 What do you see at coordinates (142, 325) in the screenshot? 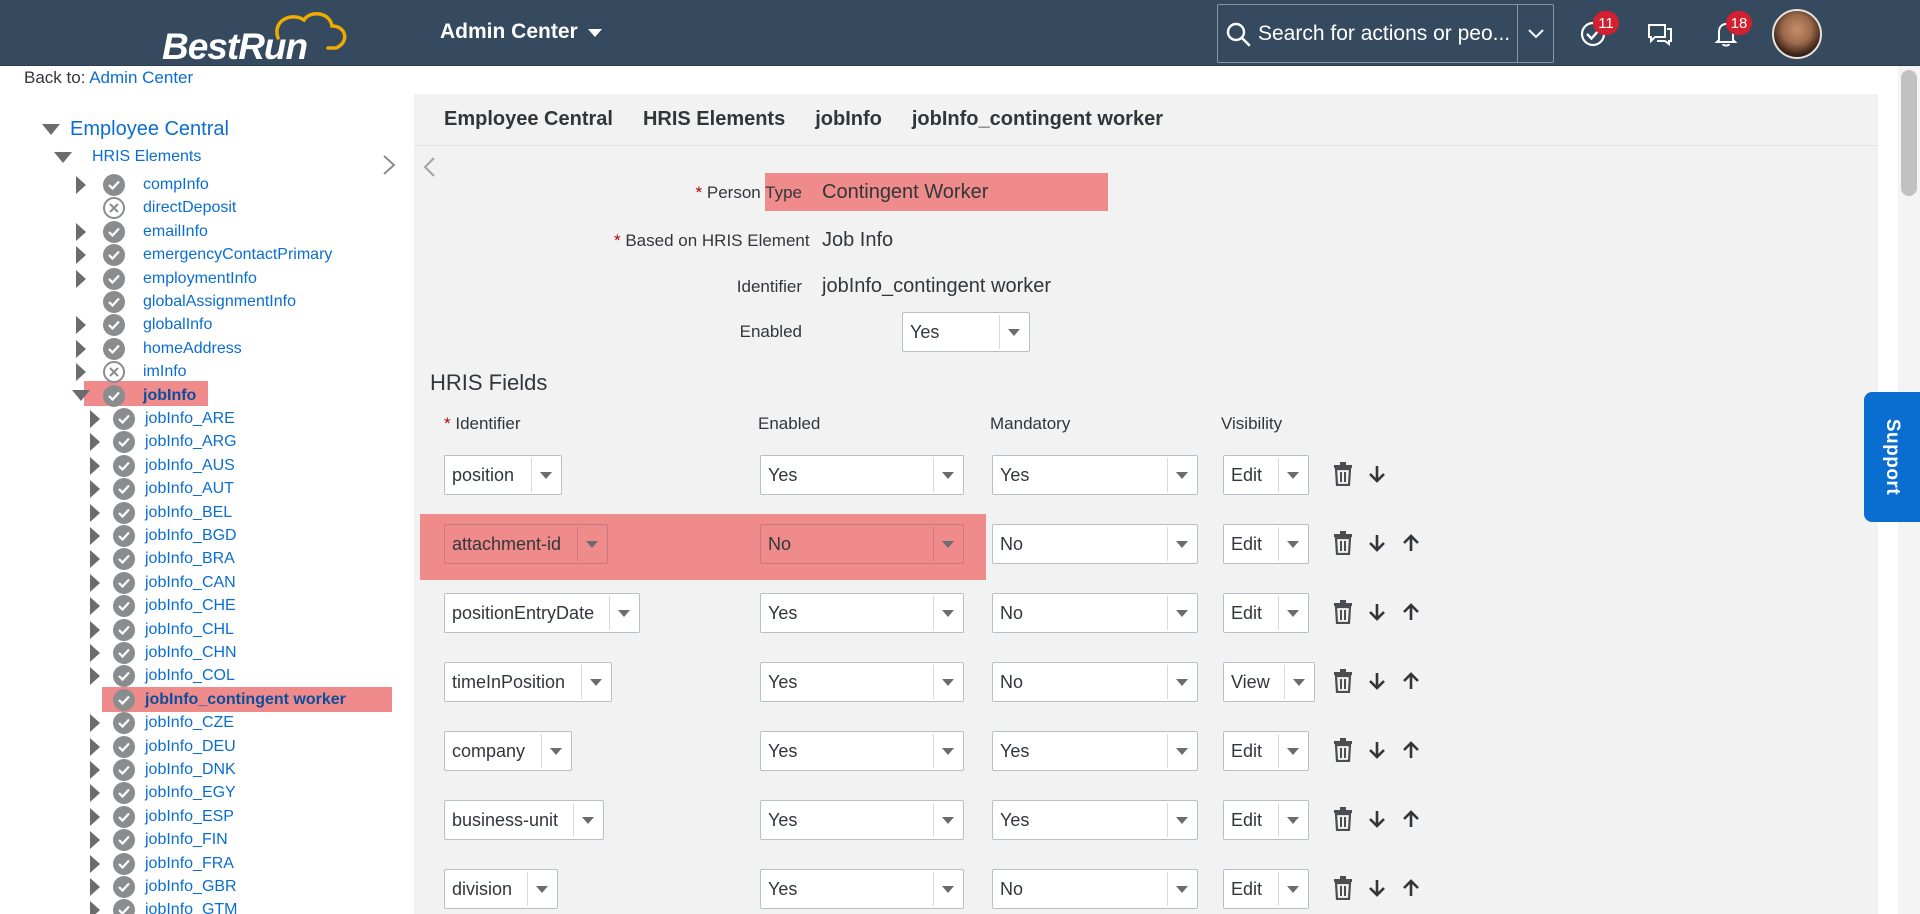
I see `tree-item: globalInfo` at bounding box center [142, 325].